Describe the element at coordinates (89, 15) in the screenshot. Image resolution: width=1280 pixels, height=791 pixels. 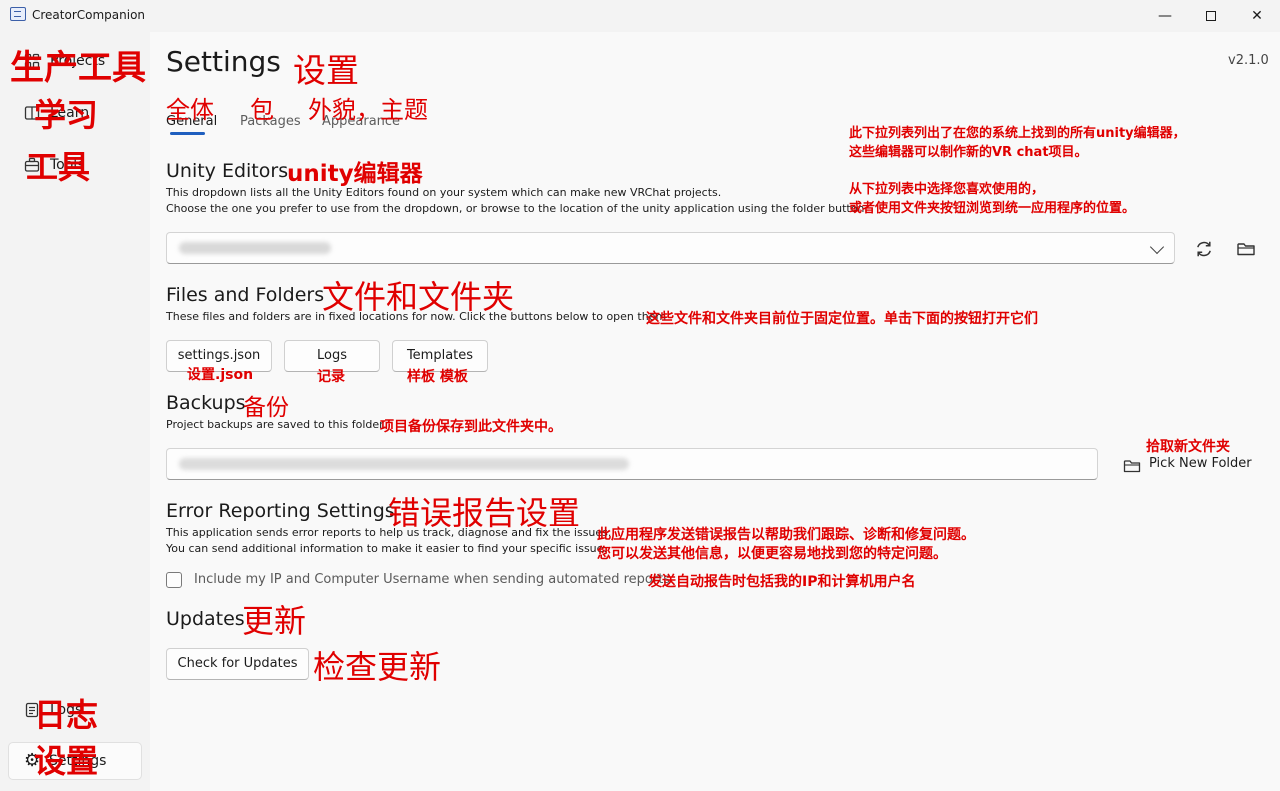
I see `window-title: CreatorCompanion` at that location.